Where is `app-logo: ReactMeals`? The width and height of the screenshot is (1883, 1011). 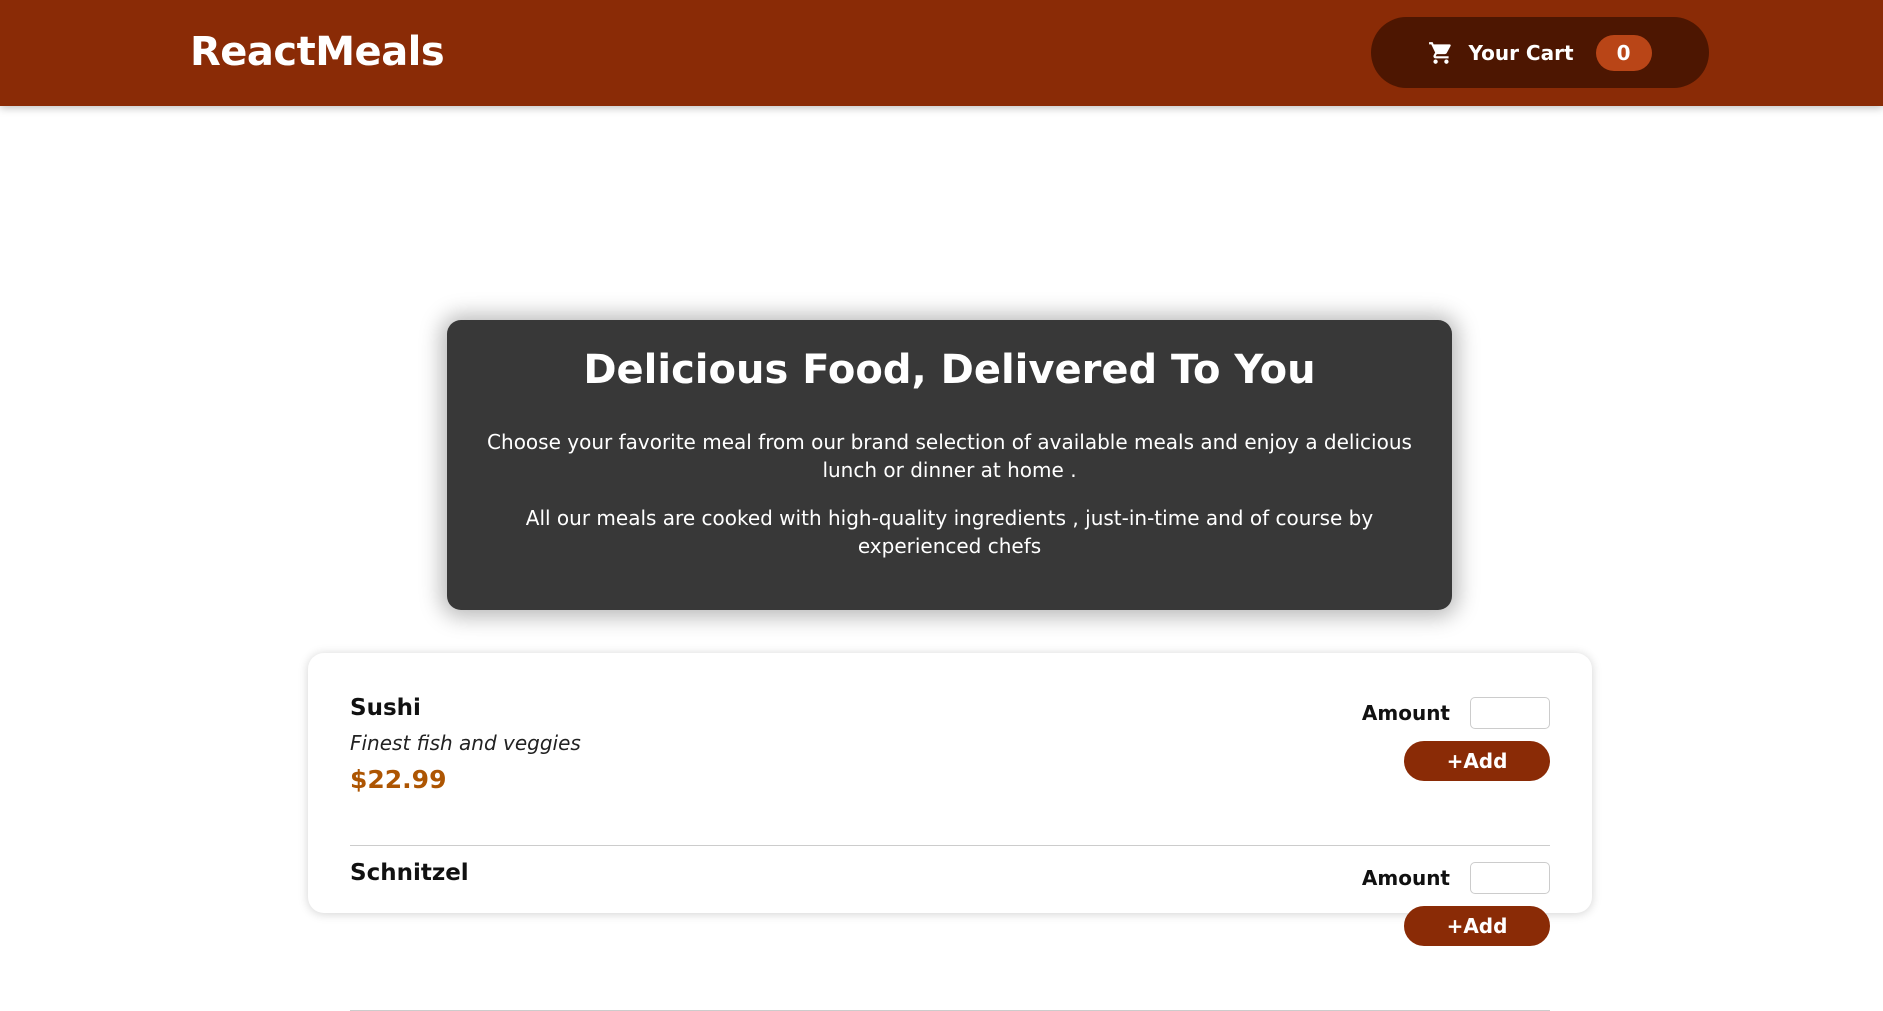 app-logo: ReactMeals is located at coordinates (317, 52).